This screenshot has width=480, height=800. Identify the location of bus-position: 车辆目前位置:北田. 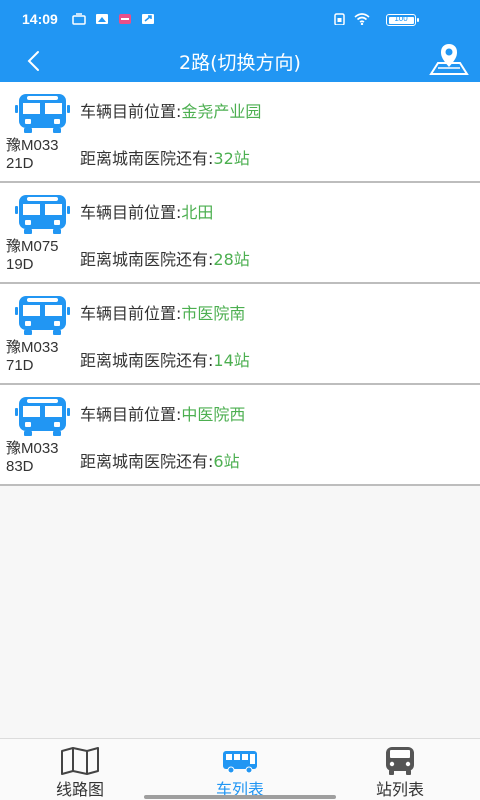
(147, 212).